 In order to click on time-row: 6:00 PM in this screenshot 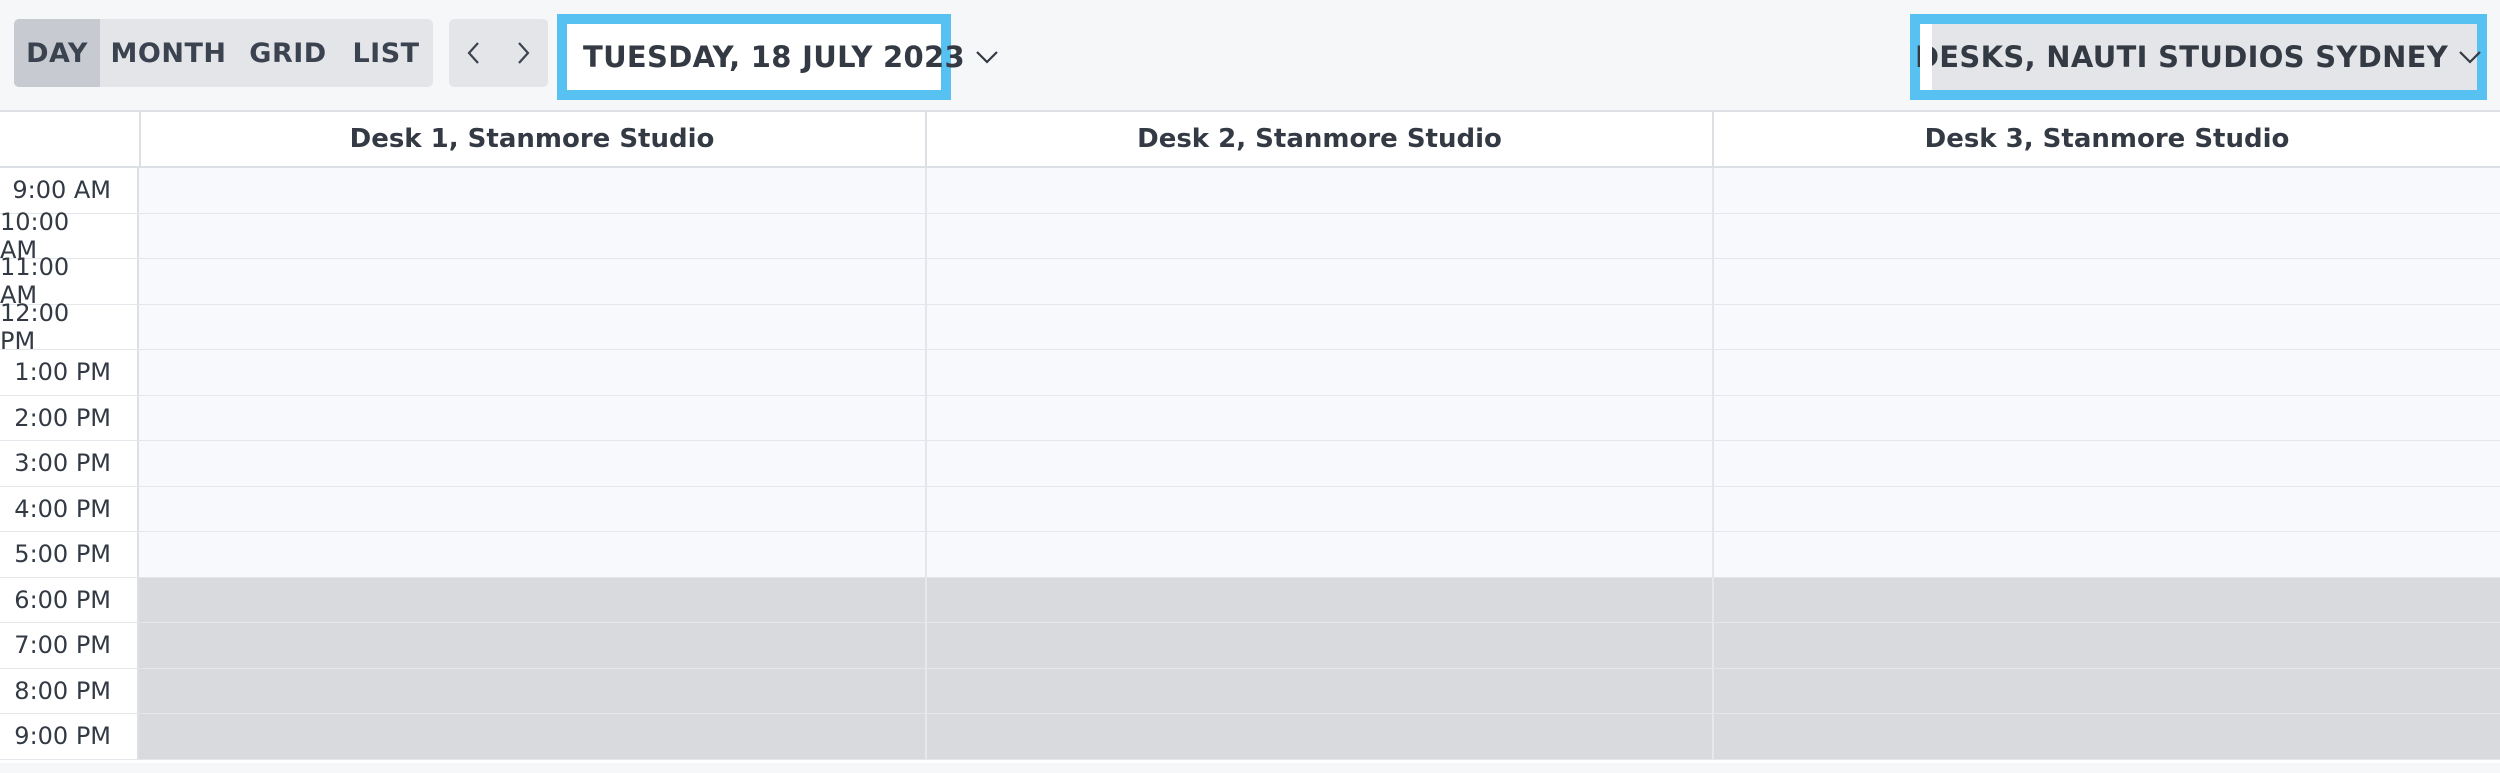, I will do `click(1250, 600)`.